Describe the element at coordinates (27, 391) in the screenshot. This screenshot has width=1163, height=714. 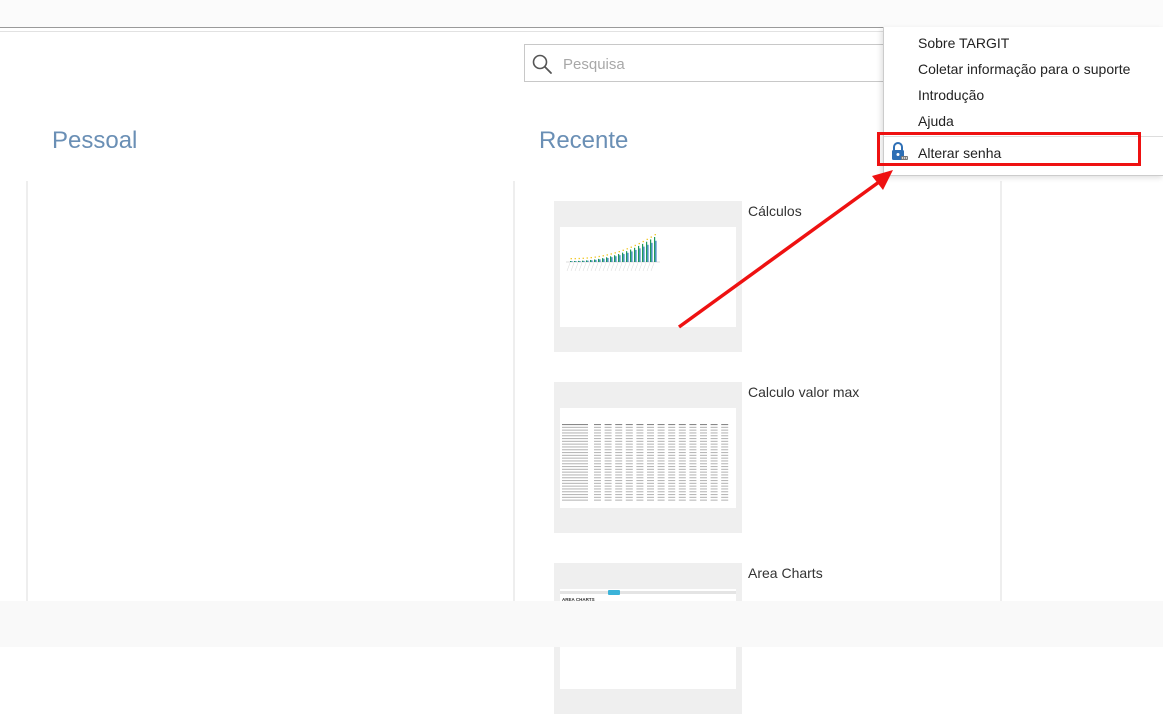
I see `personal-column-border` at that location.